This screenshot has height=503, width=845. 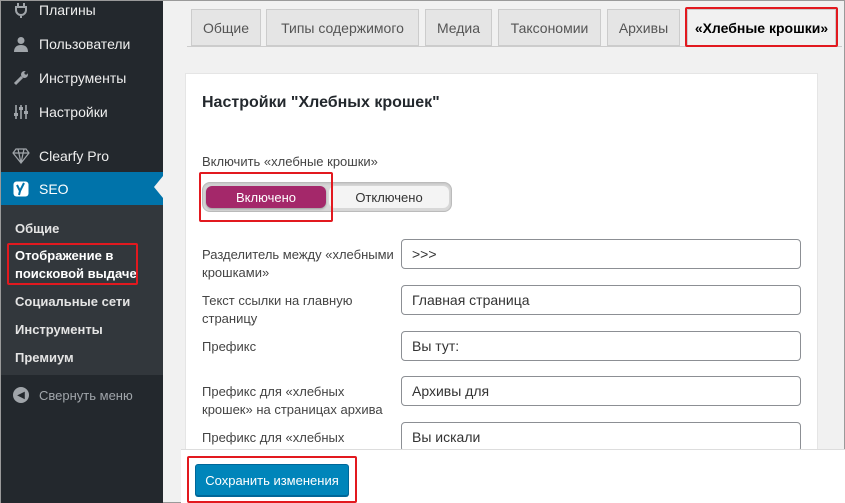 I want to click on menu-item-settings: Настройки, so click(x=82, y=112).